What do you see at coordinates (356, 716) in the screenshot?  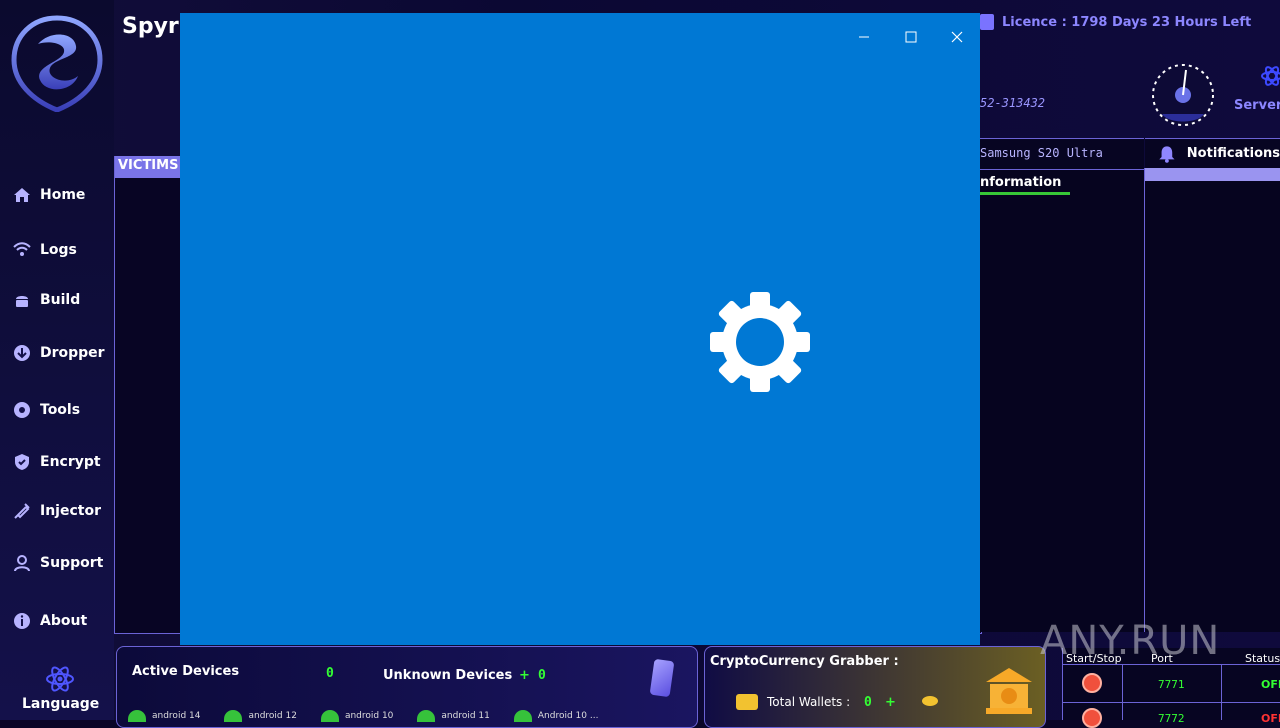 I see `list-item: android 10` at bounding box center [356, 716].